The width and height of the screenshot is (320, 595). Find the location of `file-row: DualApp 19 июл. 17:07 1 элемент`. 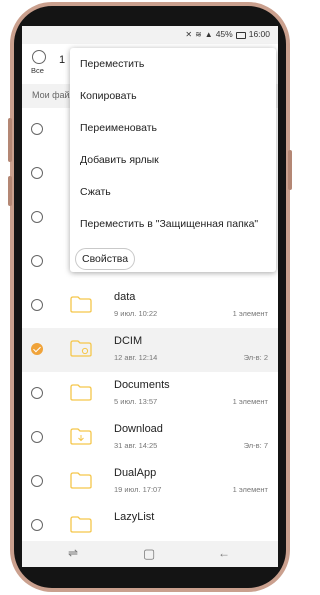

file-row: DualApp 19 июл. 17:07 1 элемент is located at coordinates (150, 482).